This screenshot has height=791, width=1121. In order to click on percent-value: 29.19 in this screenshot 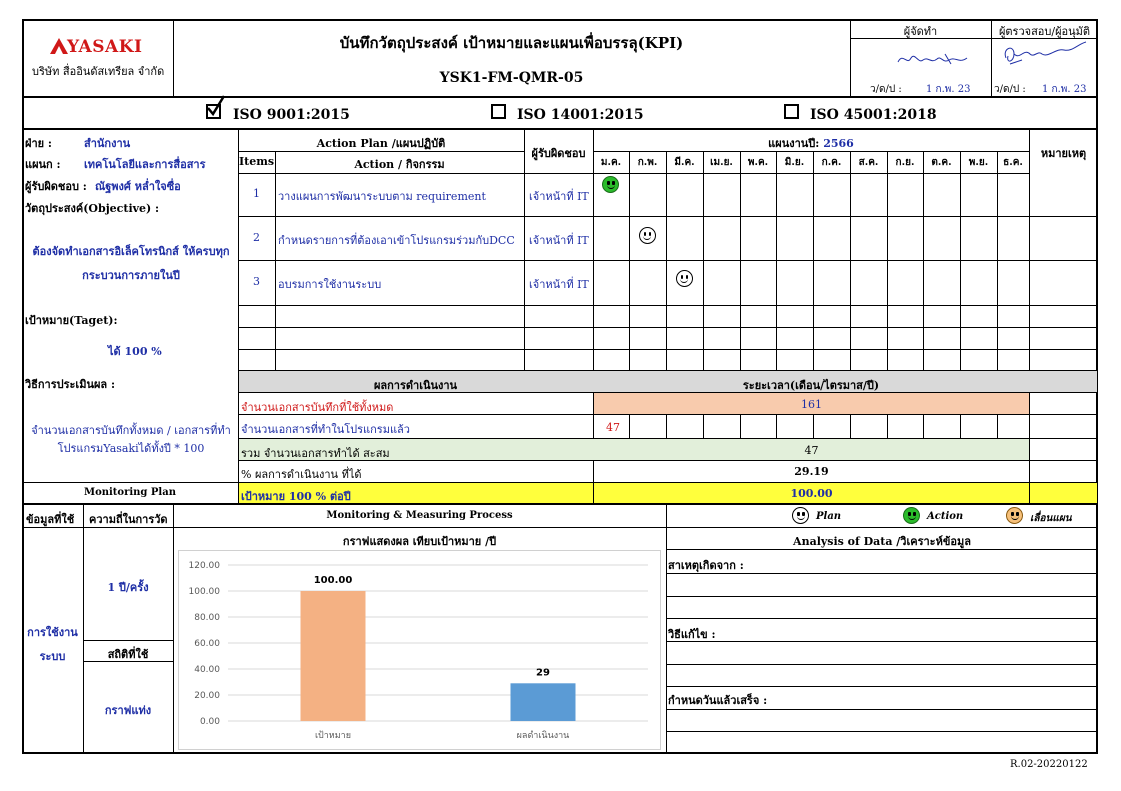, I will do `click(811, 471)`.